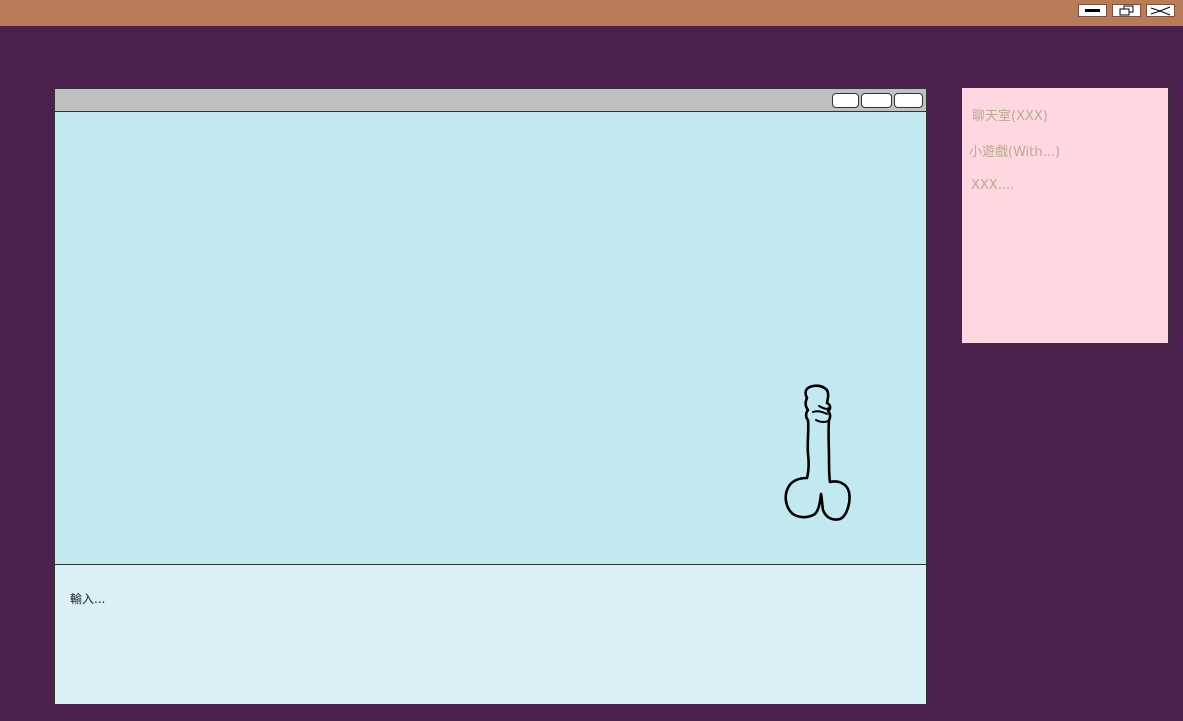 The width and height of the screenshot is (1183, 721). What do you see at coordinates (817, 452) in the screenshot?
I see `doodle-drawing` at bounding box center [817, 452].